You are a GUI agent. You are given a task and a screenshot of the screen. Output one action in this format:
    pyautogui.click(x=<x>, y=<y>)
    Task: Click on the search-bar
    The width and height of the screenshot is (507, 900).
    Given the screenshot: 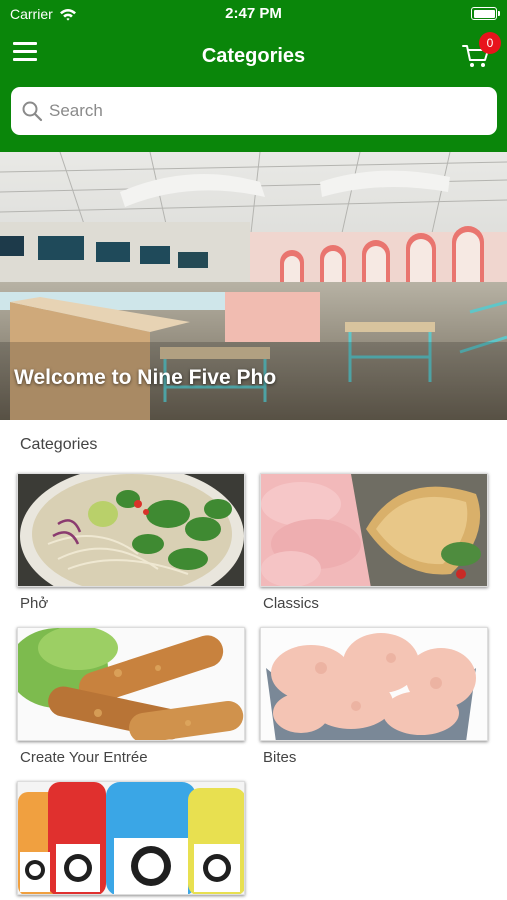 What is the action you would take?
    pyautogui.click(x=254, y=111)
    